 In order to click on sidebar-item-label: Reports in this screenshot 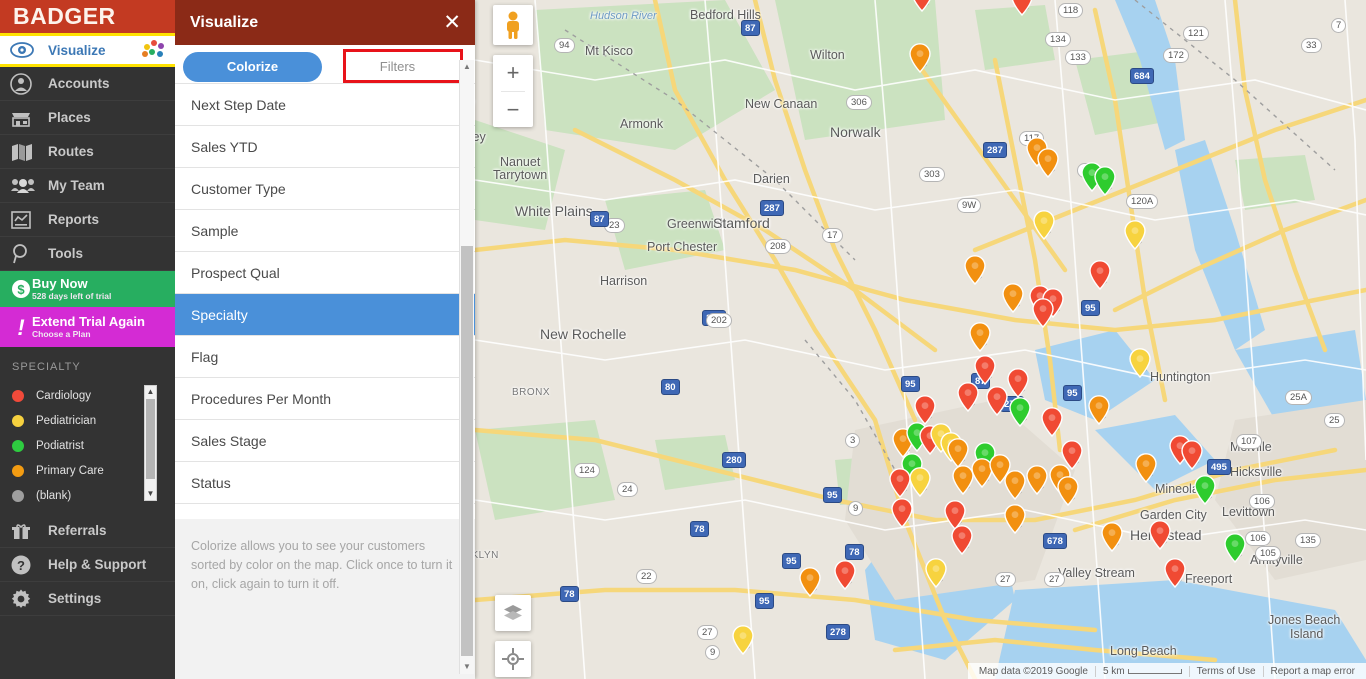, I will do `click(74, 219)`.